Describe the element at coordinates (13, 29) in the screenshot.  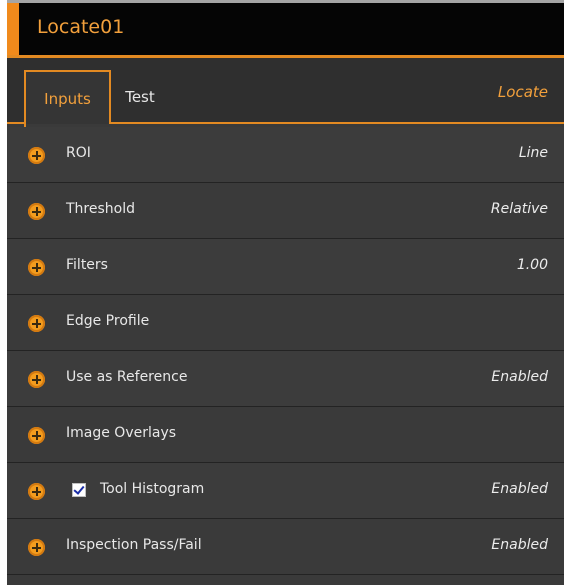
I see `title-accent-bar` at that location.